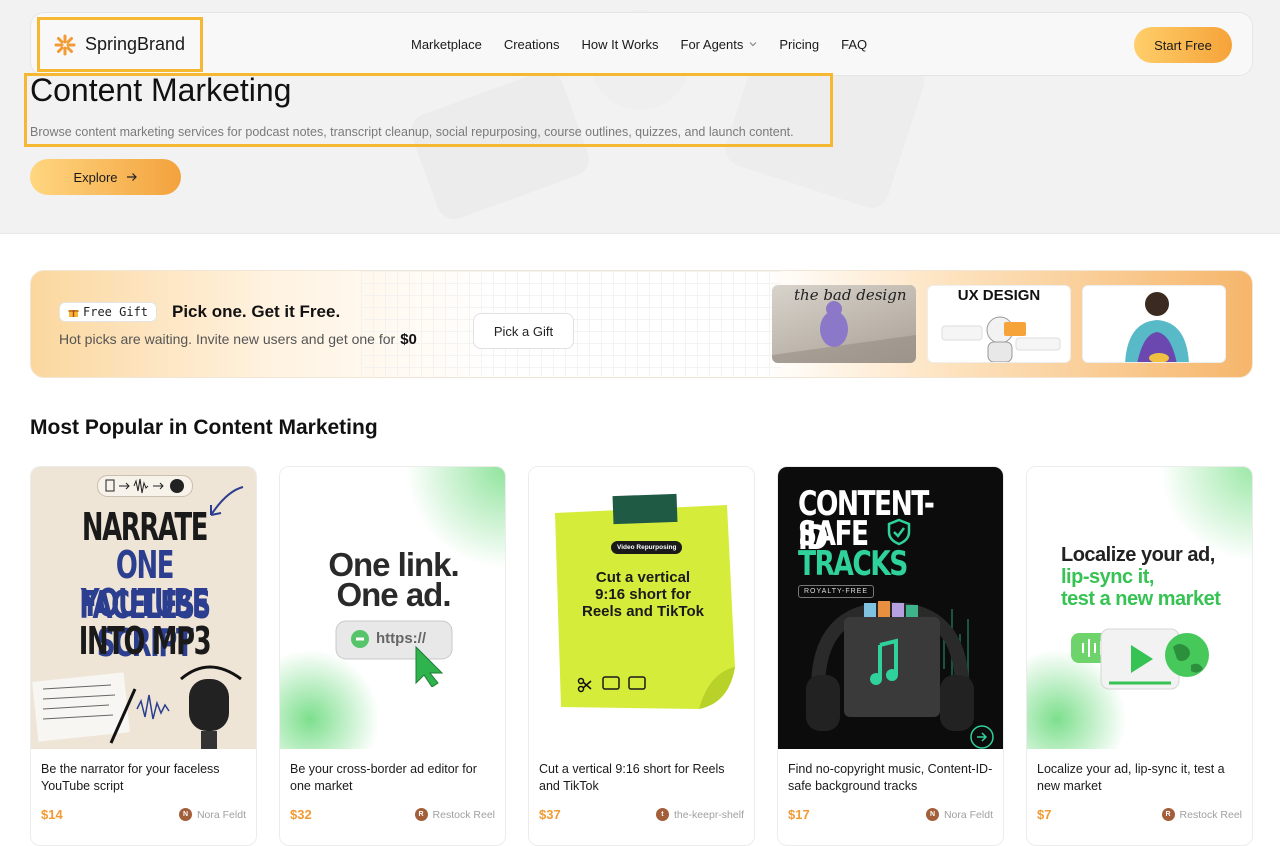  What do you see at coordinates (1107, 577) in the screenshot?
I see `card-image-text: lip-sync it,` at bounding box center [1107, 577].